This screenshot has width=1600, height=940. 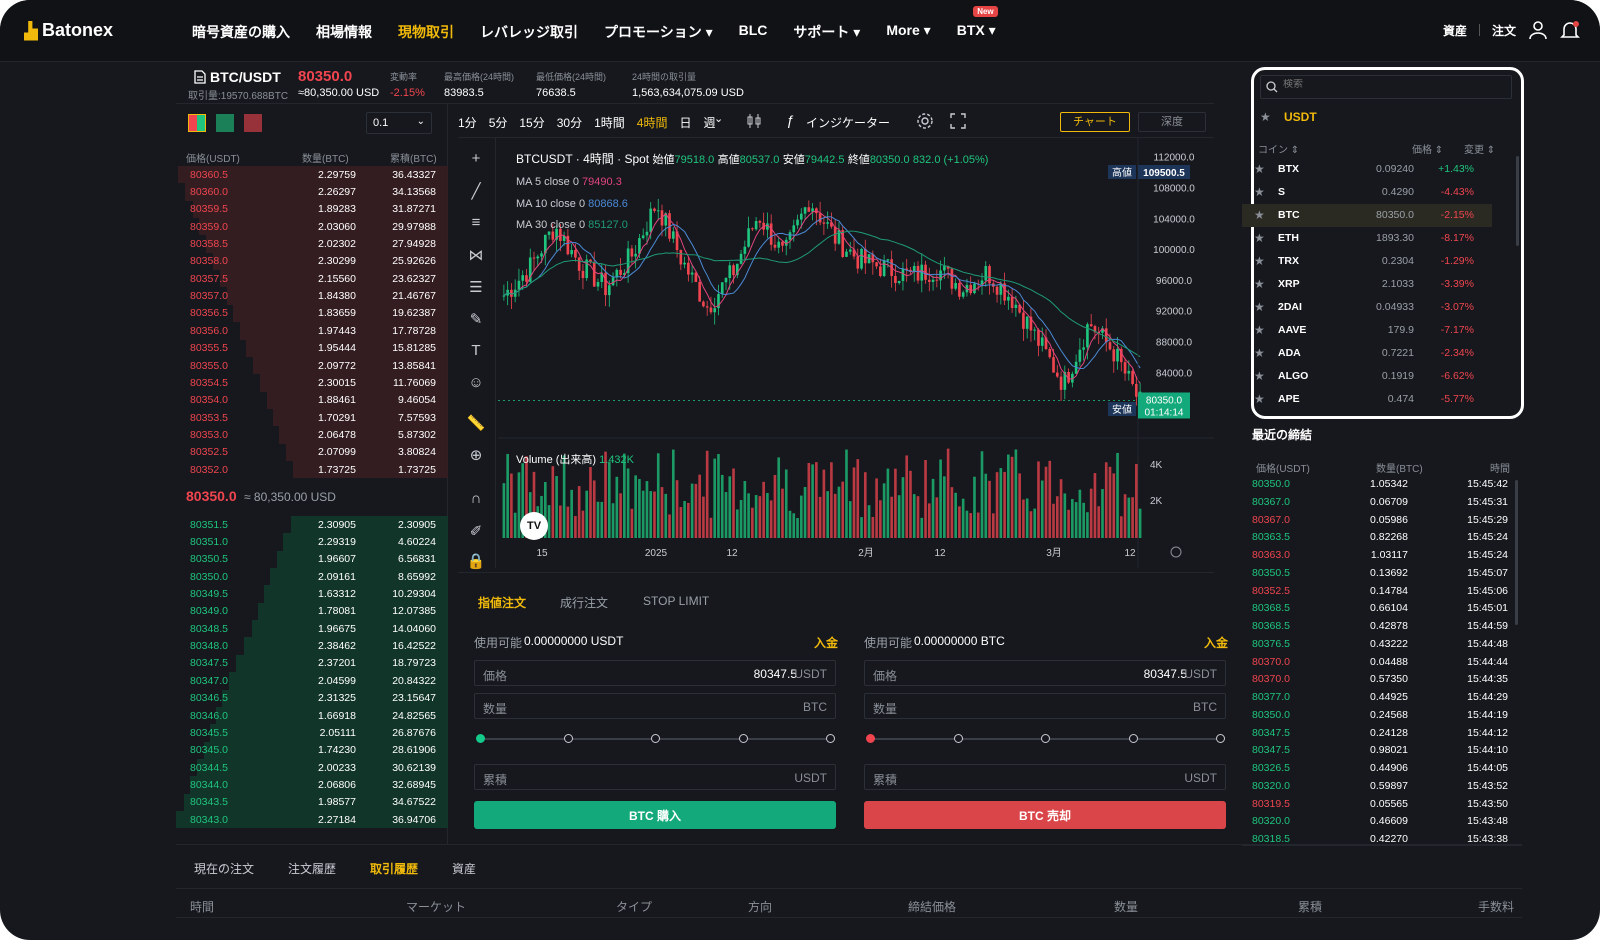 I want to click on ask-row: 80357.5 2.15560 23.62327, so click(x=312, y=279).